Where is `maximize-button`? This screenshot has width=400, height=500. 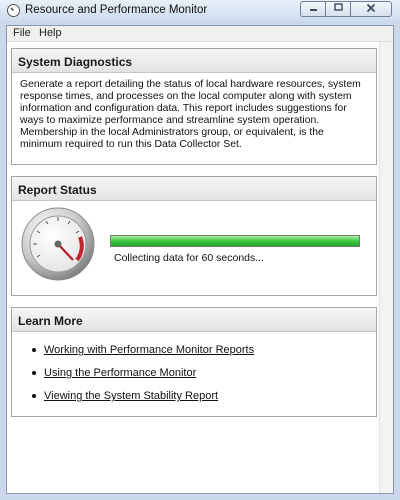 maximize-button is located at coordinates (337, 9).